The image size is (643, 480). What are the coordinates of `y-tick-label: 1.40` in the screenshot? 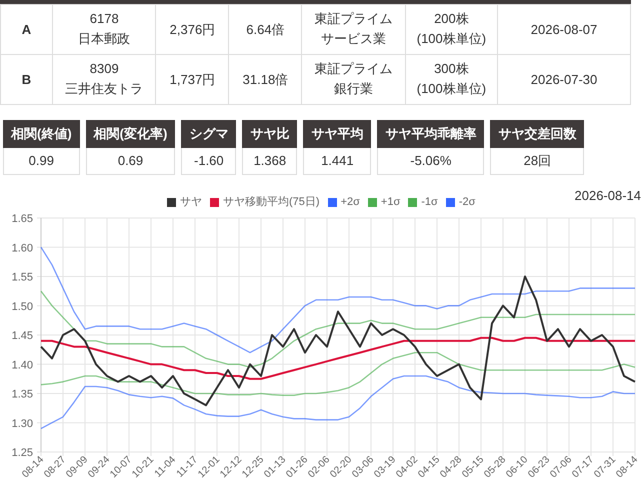 It's located at (22, 365).